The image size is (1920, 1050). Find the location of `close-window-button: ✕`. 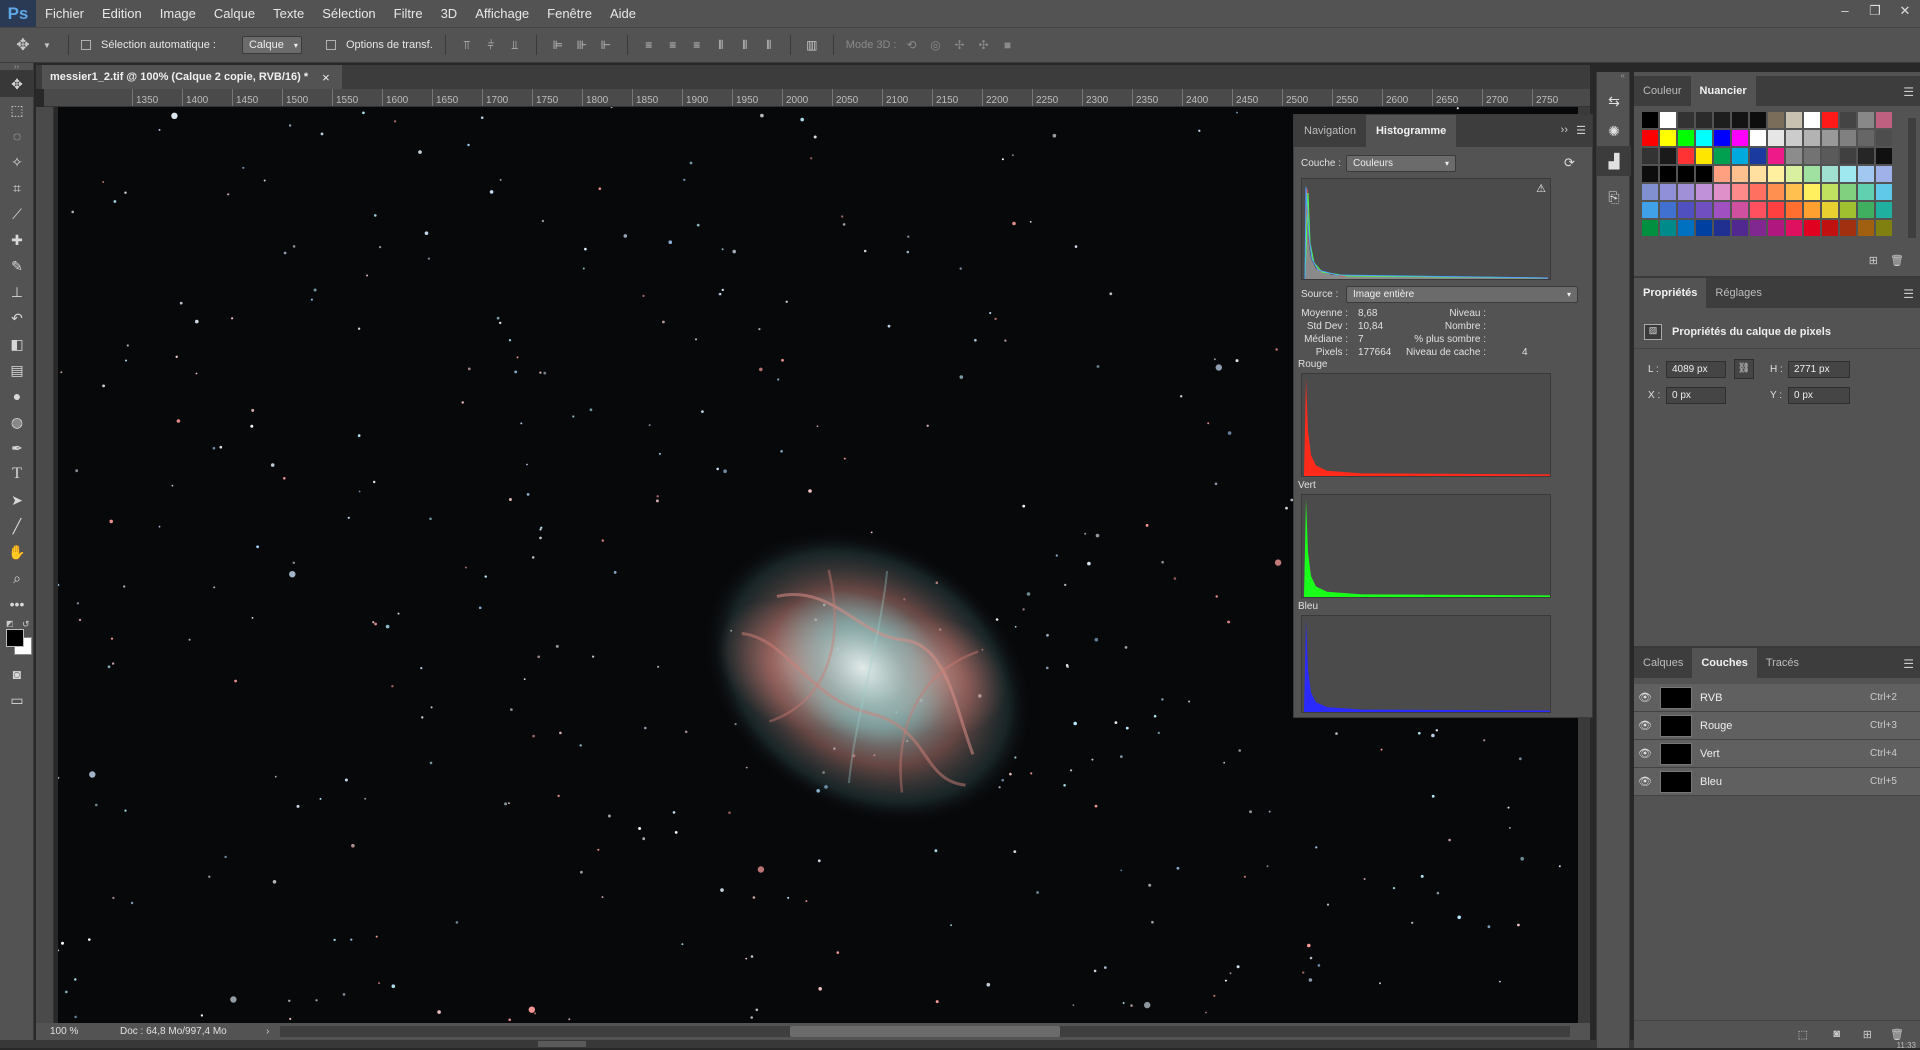

close-window-button: ✕ is located at coordinates (1905, 11).